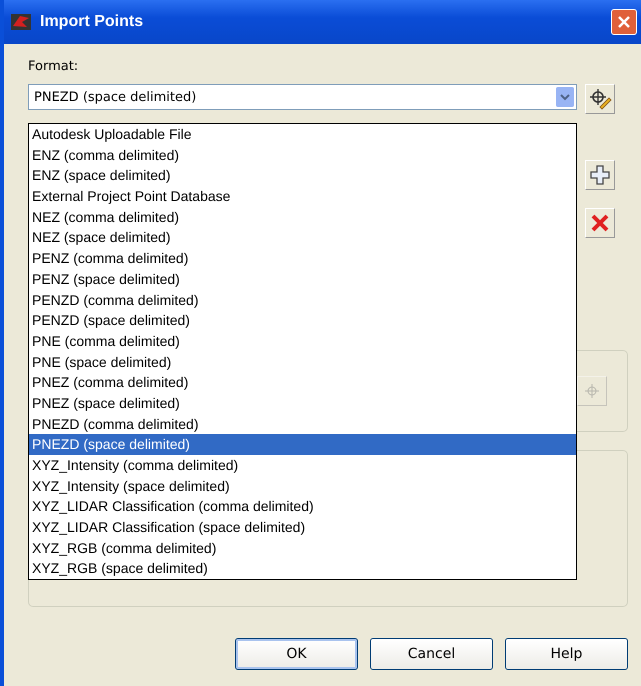 The height and width of the screenshot is (686, 641). What do you see at coordinates (565, 97) in the screenshot?
I see `caret-icon` at bounding box center [565, 97].